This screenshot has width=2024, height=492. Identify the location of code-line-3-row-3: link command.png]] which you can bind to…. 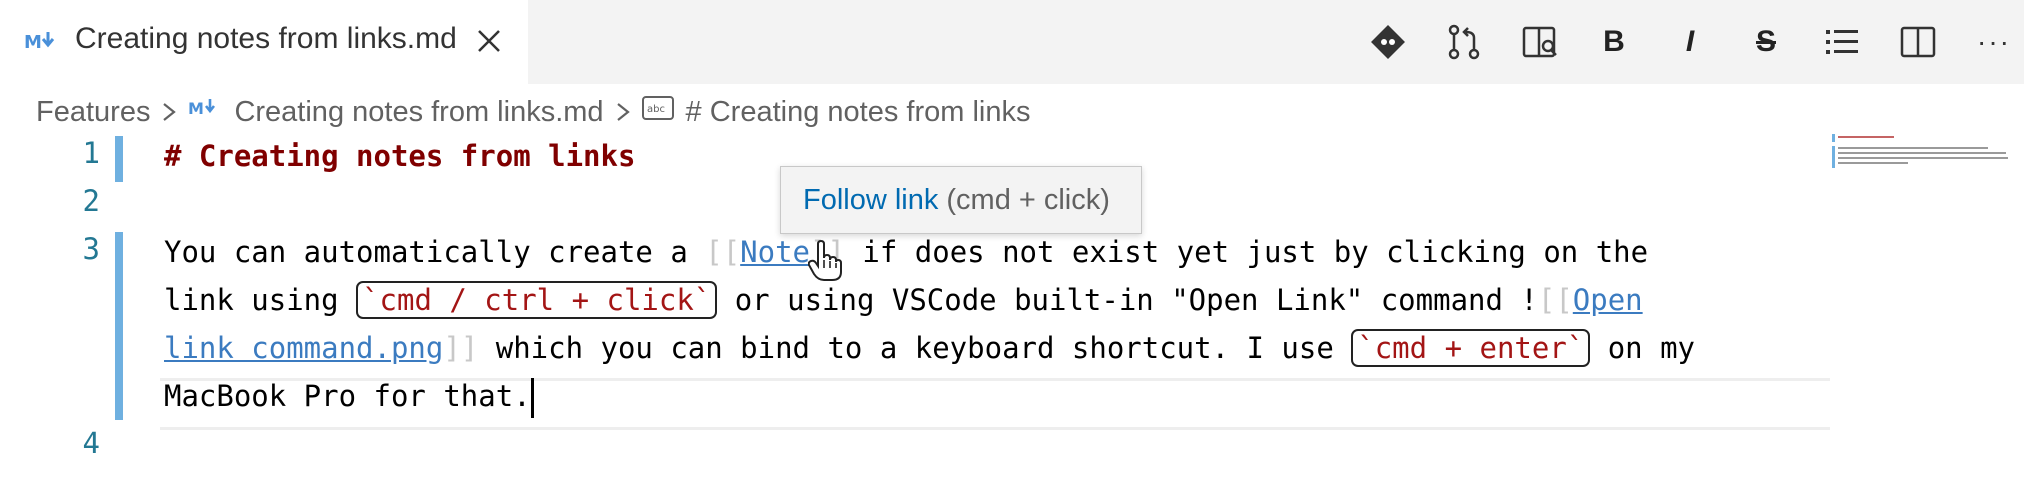
(929, 348).